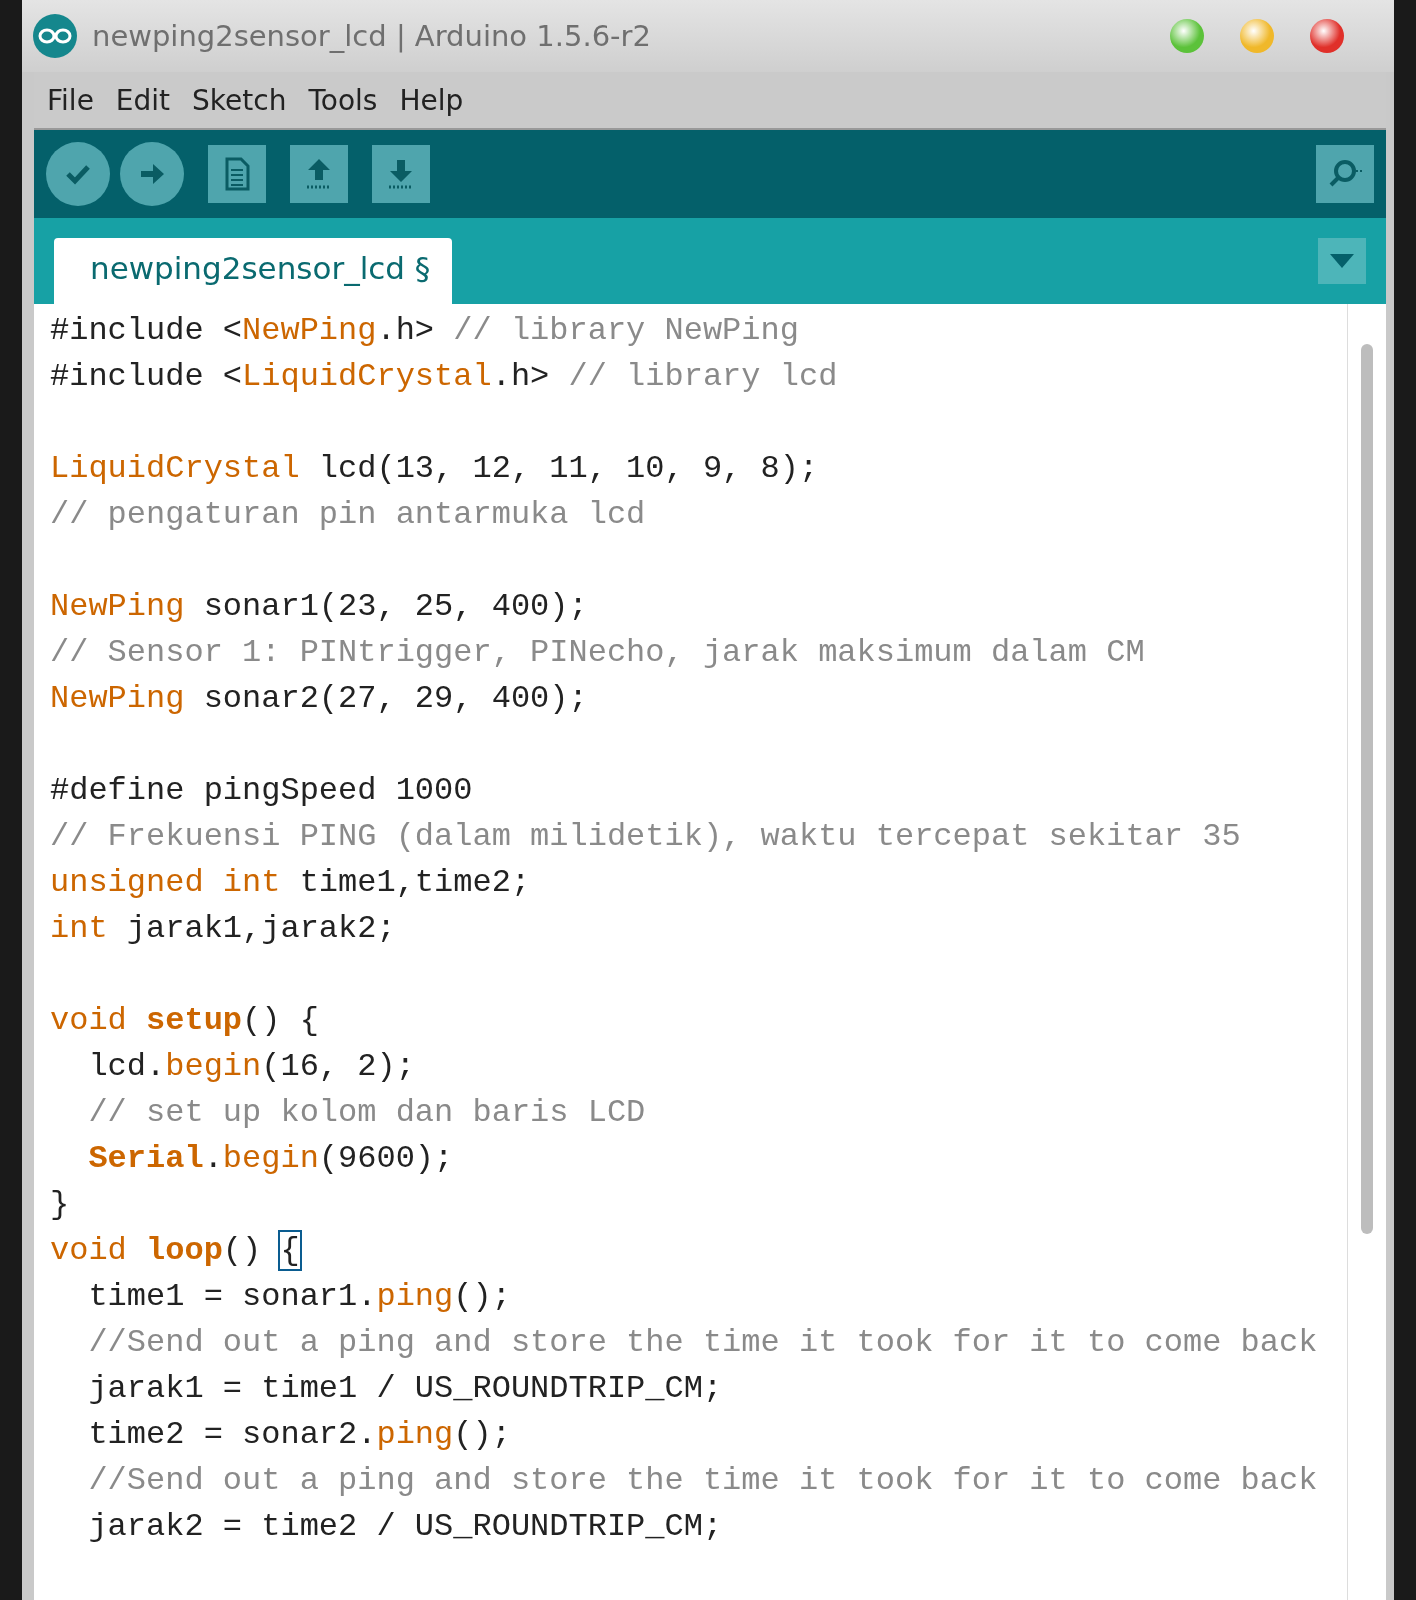 The height and width of the screenshot is (1600, 1416). What do you see at coordinates (291, 883) in the screenshot?
I see `code-line: unsigned int time1,time2;` at bounding box center [291, 883].